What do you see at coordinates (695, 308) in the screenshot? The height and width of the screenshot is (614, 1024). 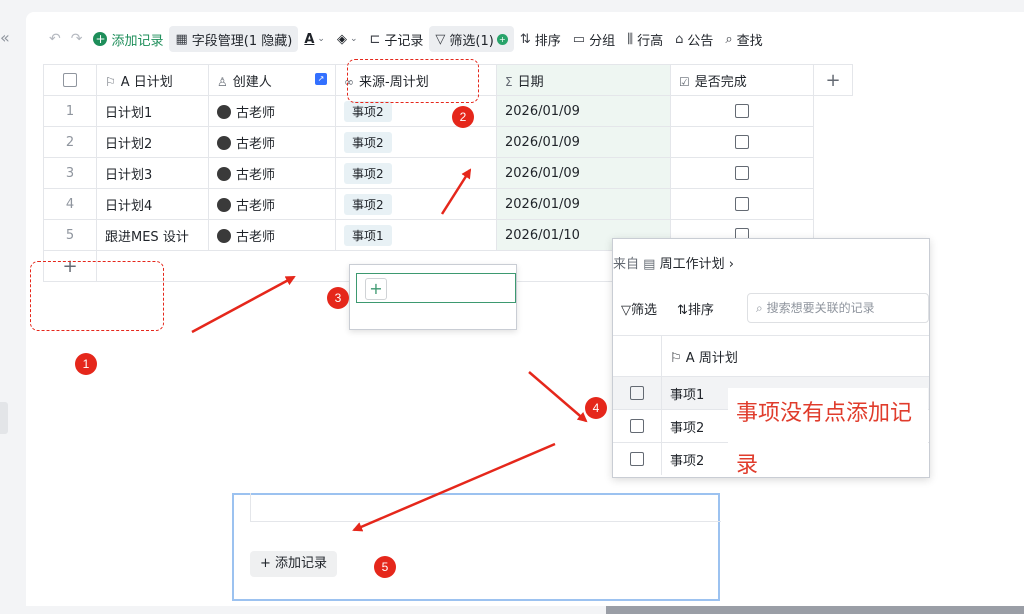 I see `picker-sort-button: ⇅排序` at bounding box center [695, 308].